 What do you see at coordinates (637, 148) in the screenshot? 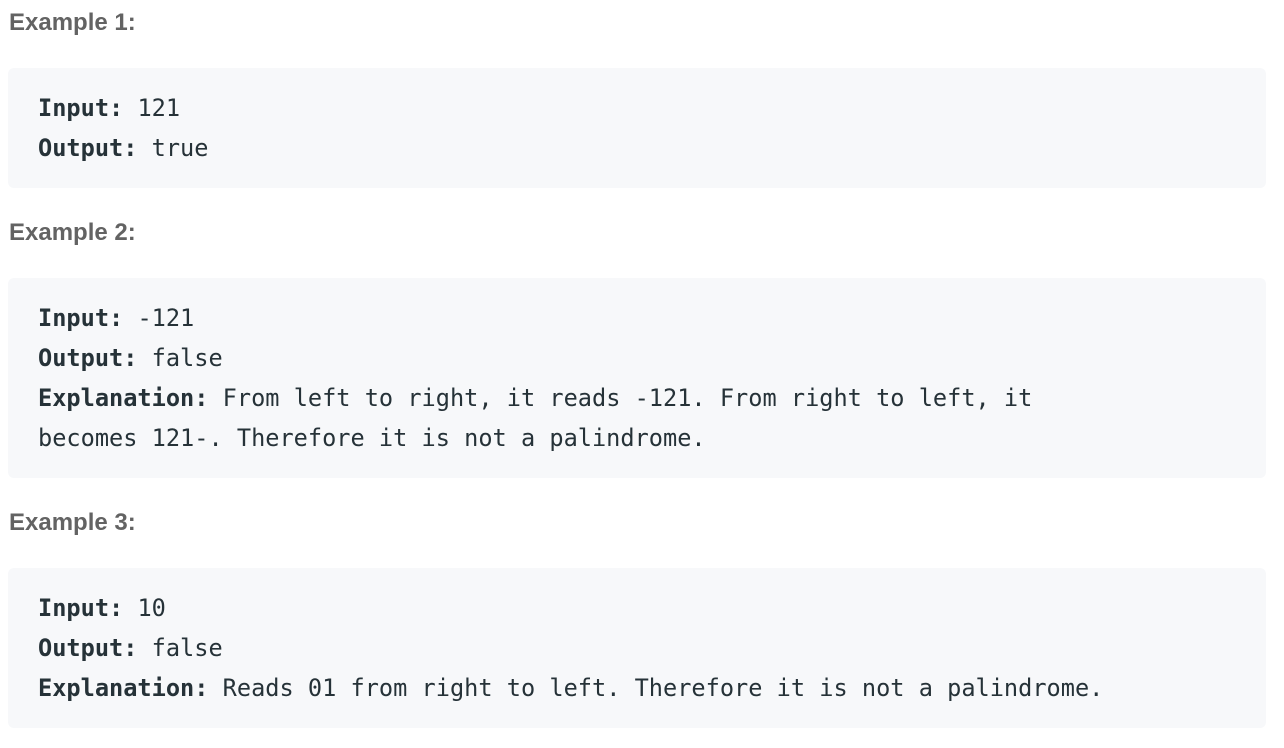
I see `output-line: Output: true` at bounding box center [637, 148].